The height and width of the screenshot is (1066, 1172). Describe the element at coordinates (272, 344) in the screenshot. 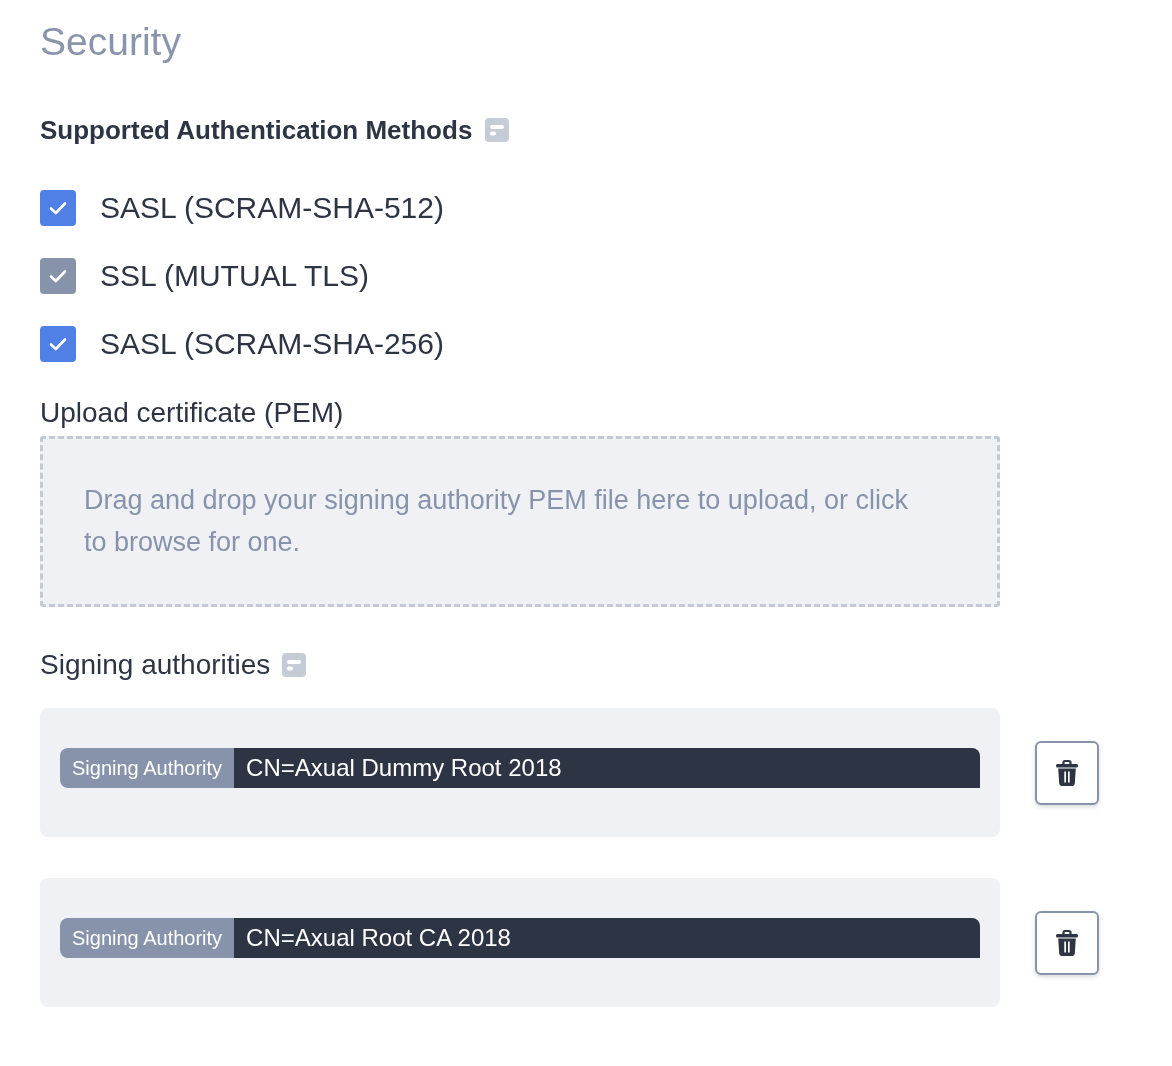

I see `checkbox-label: SASL (SCRAM-SHA-256)` at that location.